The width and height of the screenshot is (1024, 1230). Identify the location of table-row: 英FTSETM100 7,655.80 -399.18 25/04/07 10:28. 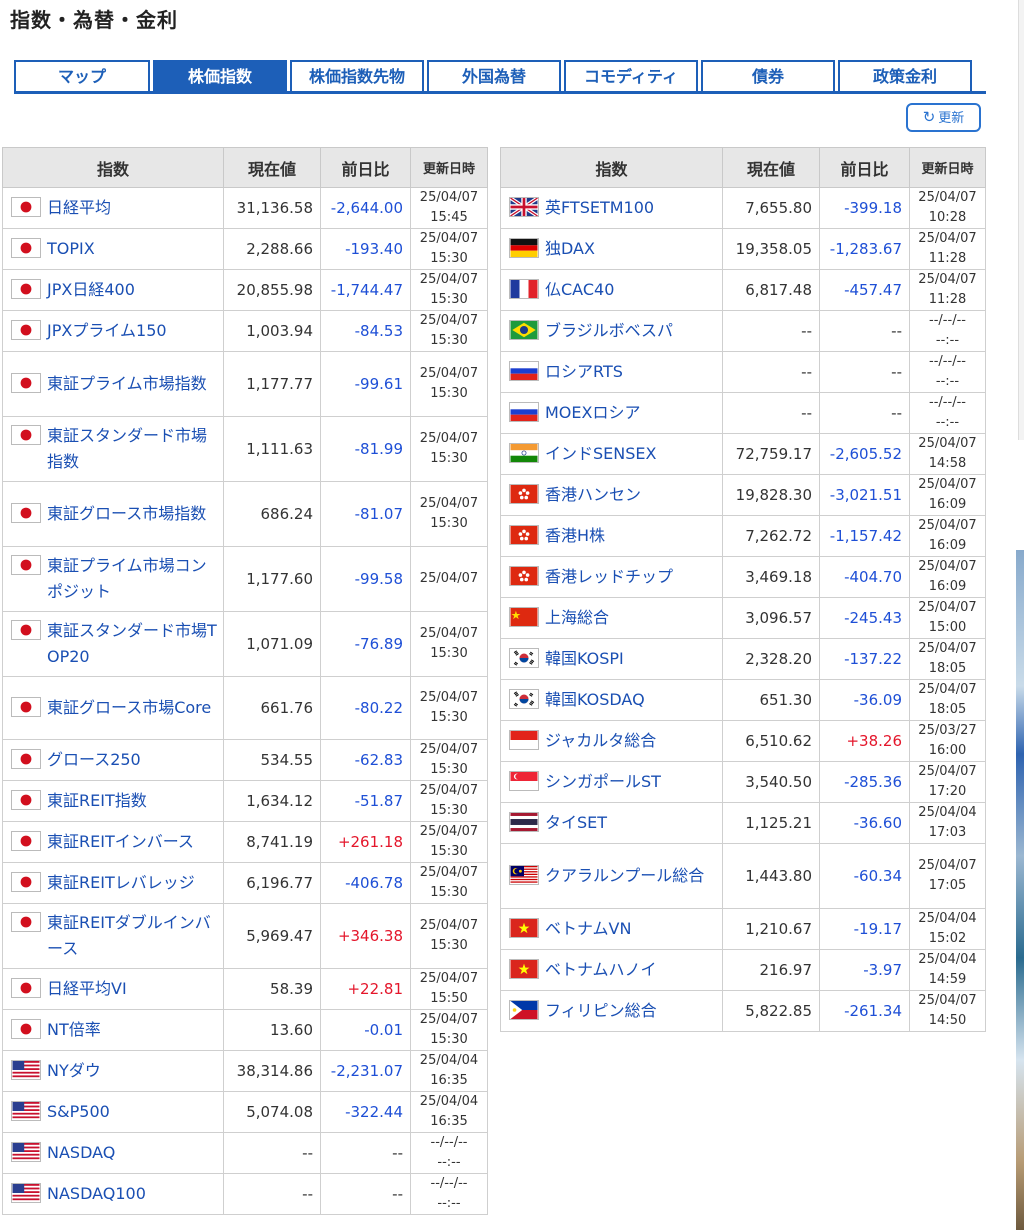
(743, 208).